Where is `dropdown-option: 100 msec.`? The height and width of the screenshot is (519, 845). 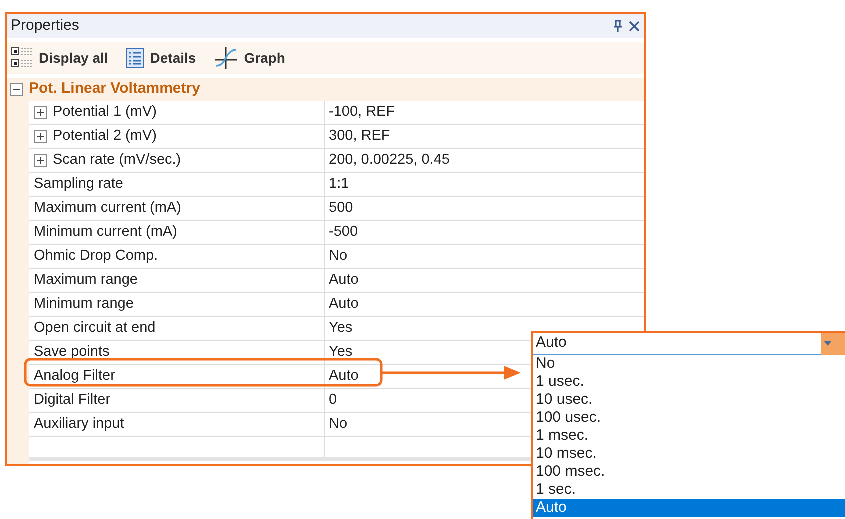
dropdown-option: 100 msec. is located at coordinates (689, 472).